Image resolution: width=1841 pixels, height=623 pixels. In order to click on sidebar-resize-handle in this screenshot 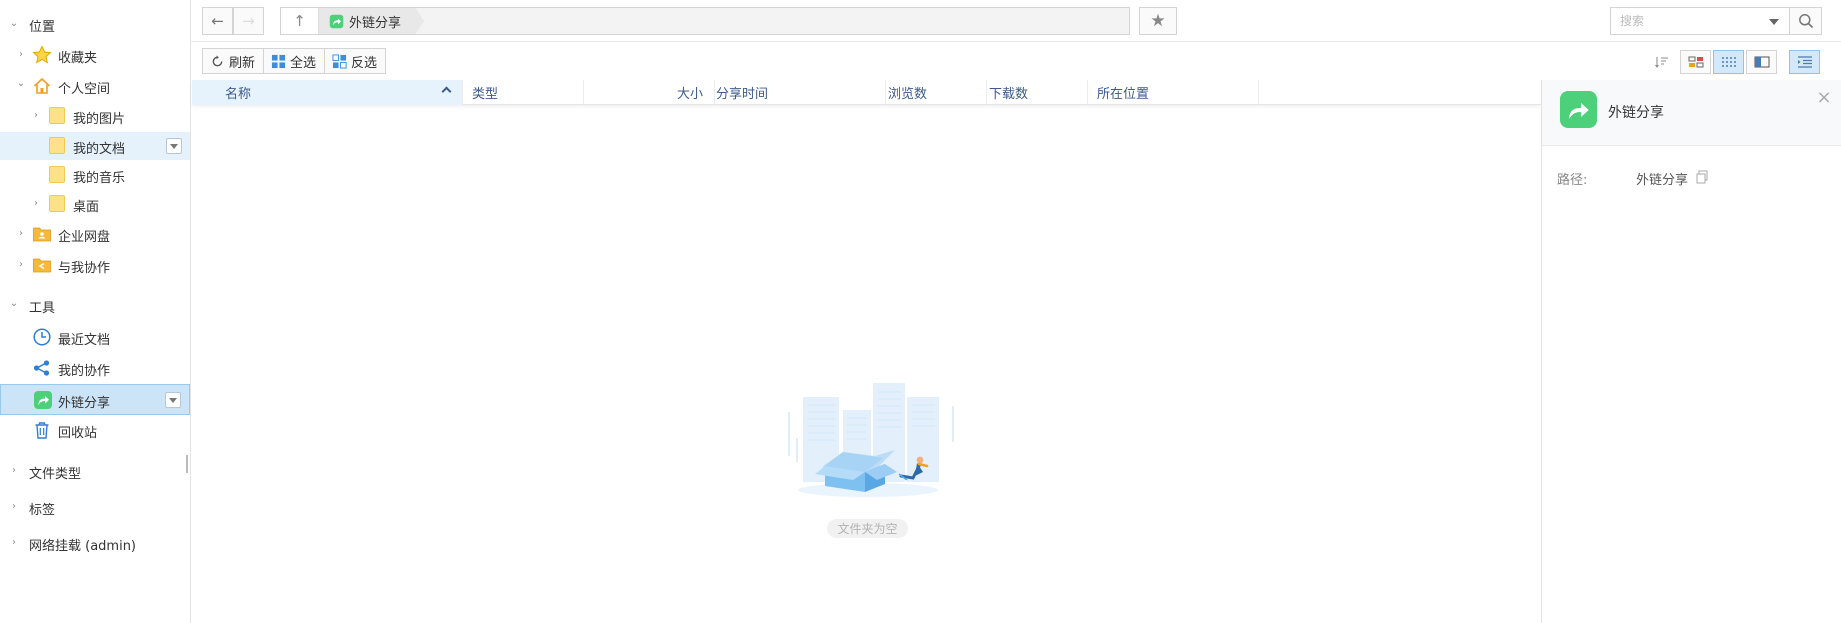, I will do `click(187, 464)`.